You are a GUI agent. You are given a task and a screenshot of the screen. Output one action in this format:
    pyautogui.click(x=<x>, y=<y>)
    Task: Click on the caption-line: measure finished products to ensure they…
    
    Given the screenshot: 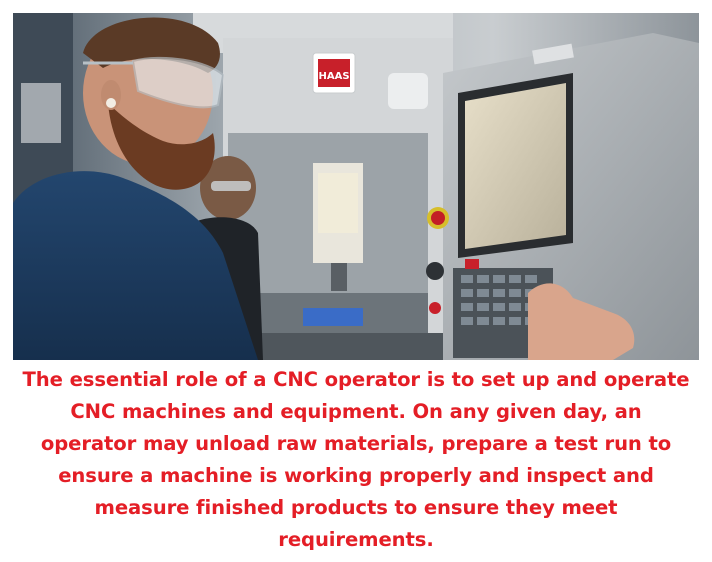 What is the action you would take?
    pyautogui.click(x=356, y=507)
    